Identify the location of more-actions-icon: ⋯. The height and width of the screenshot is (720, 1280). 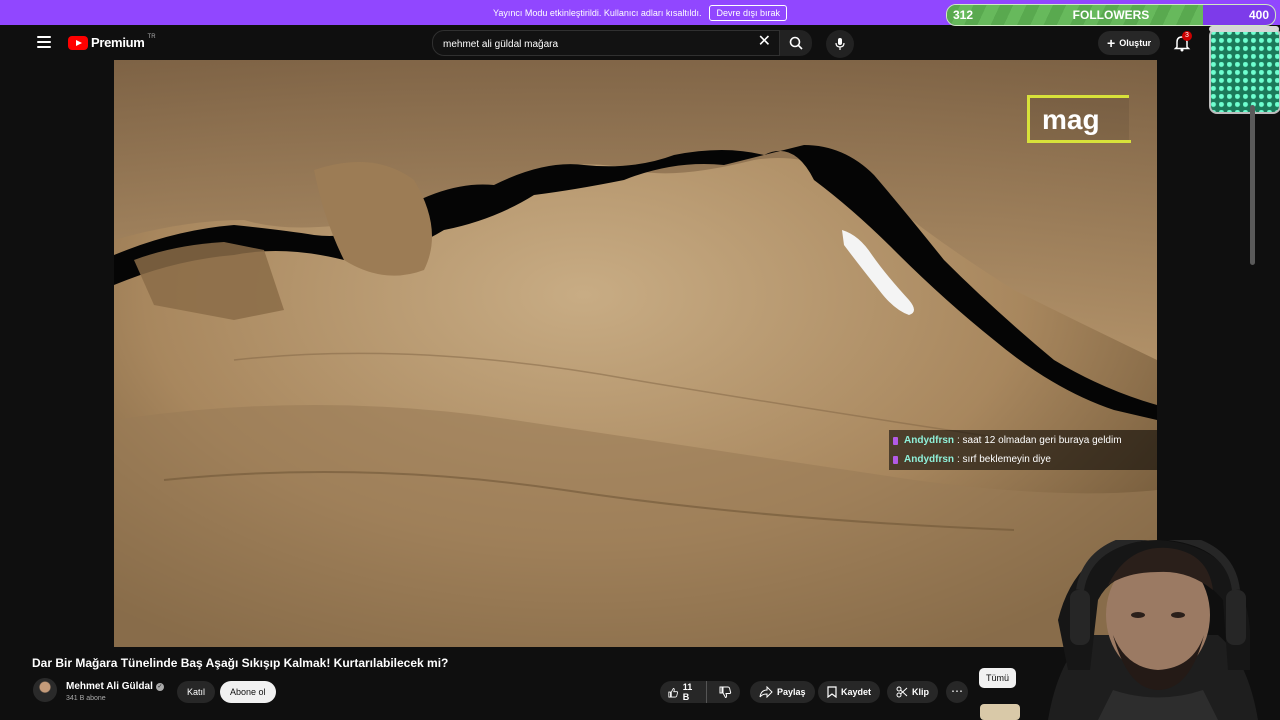
(957, 692).